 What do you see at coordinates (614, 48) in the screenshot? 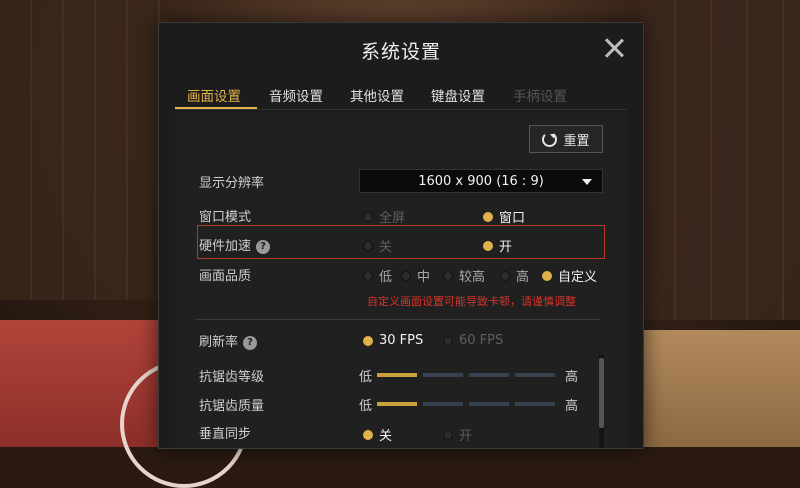
I see `close-icon` at bounding box center [614, 48].